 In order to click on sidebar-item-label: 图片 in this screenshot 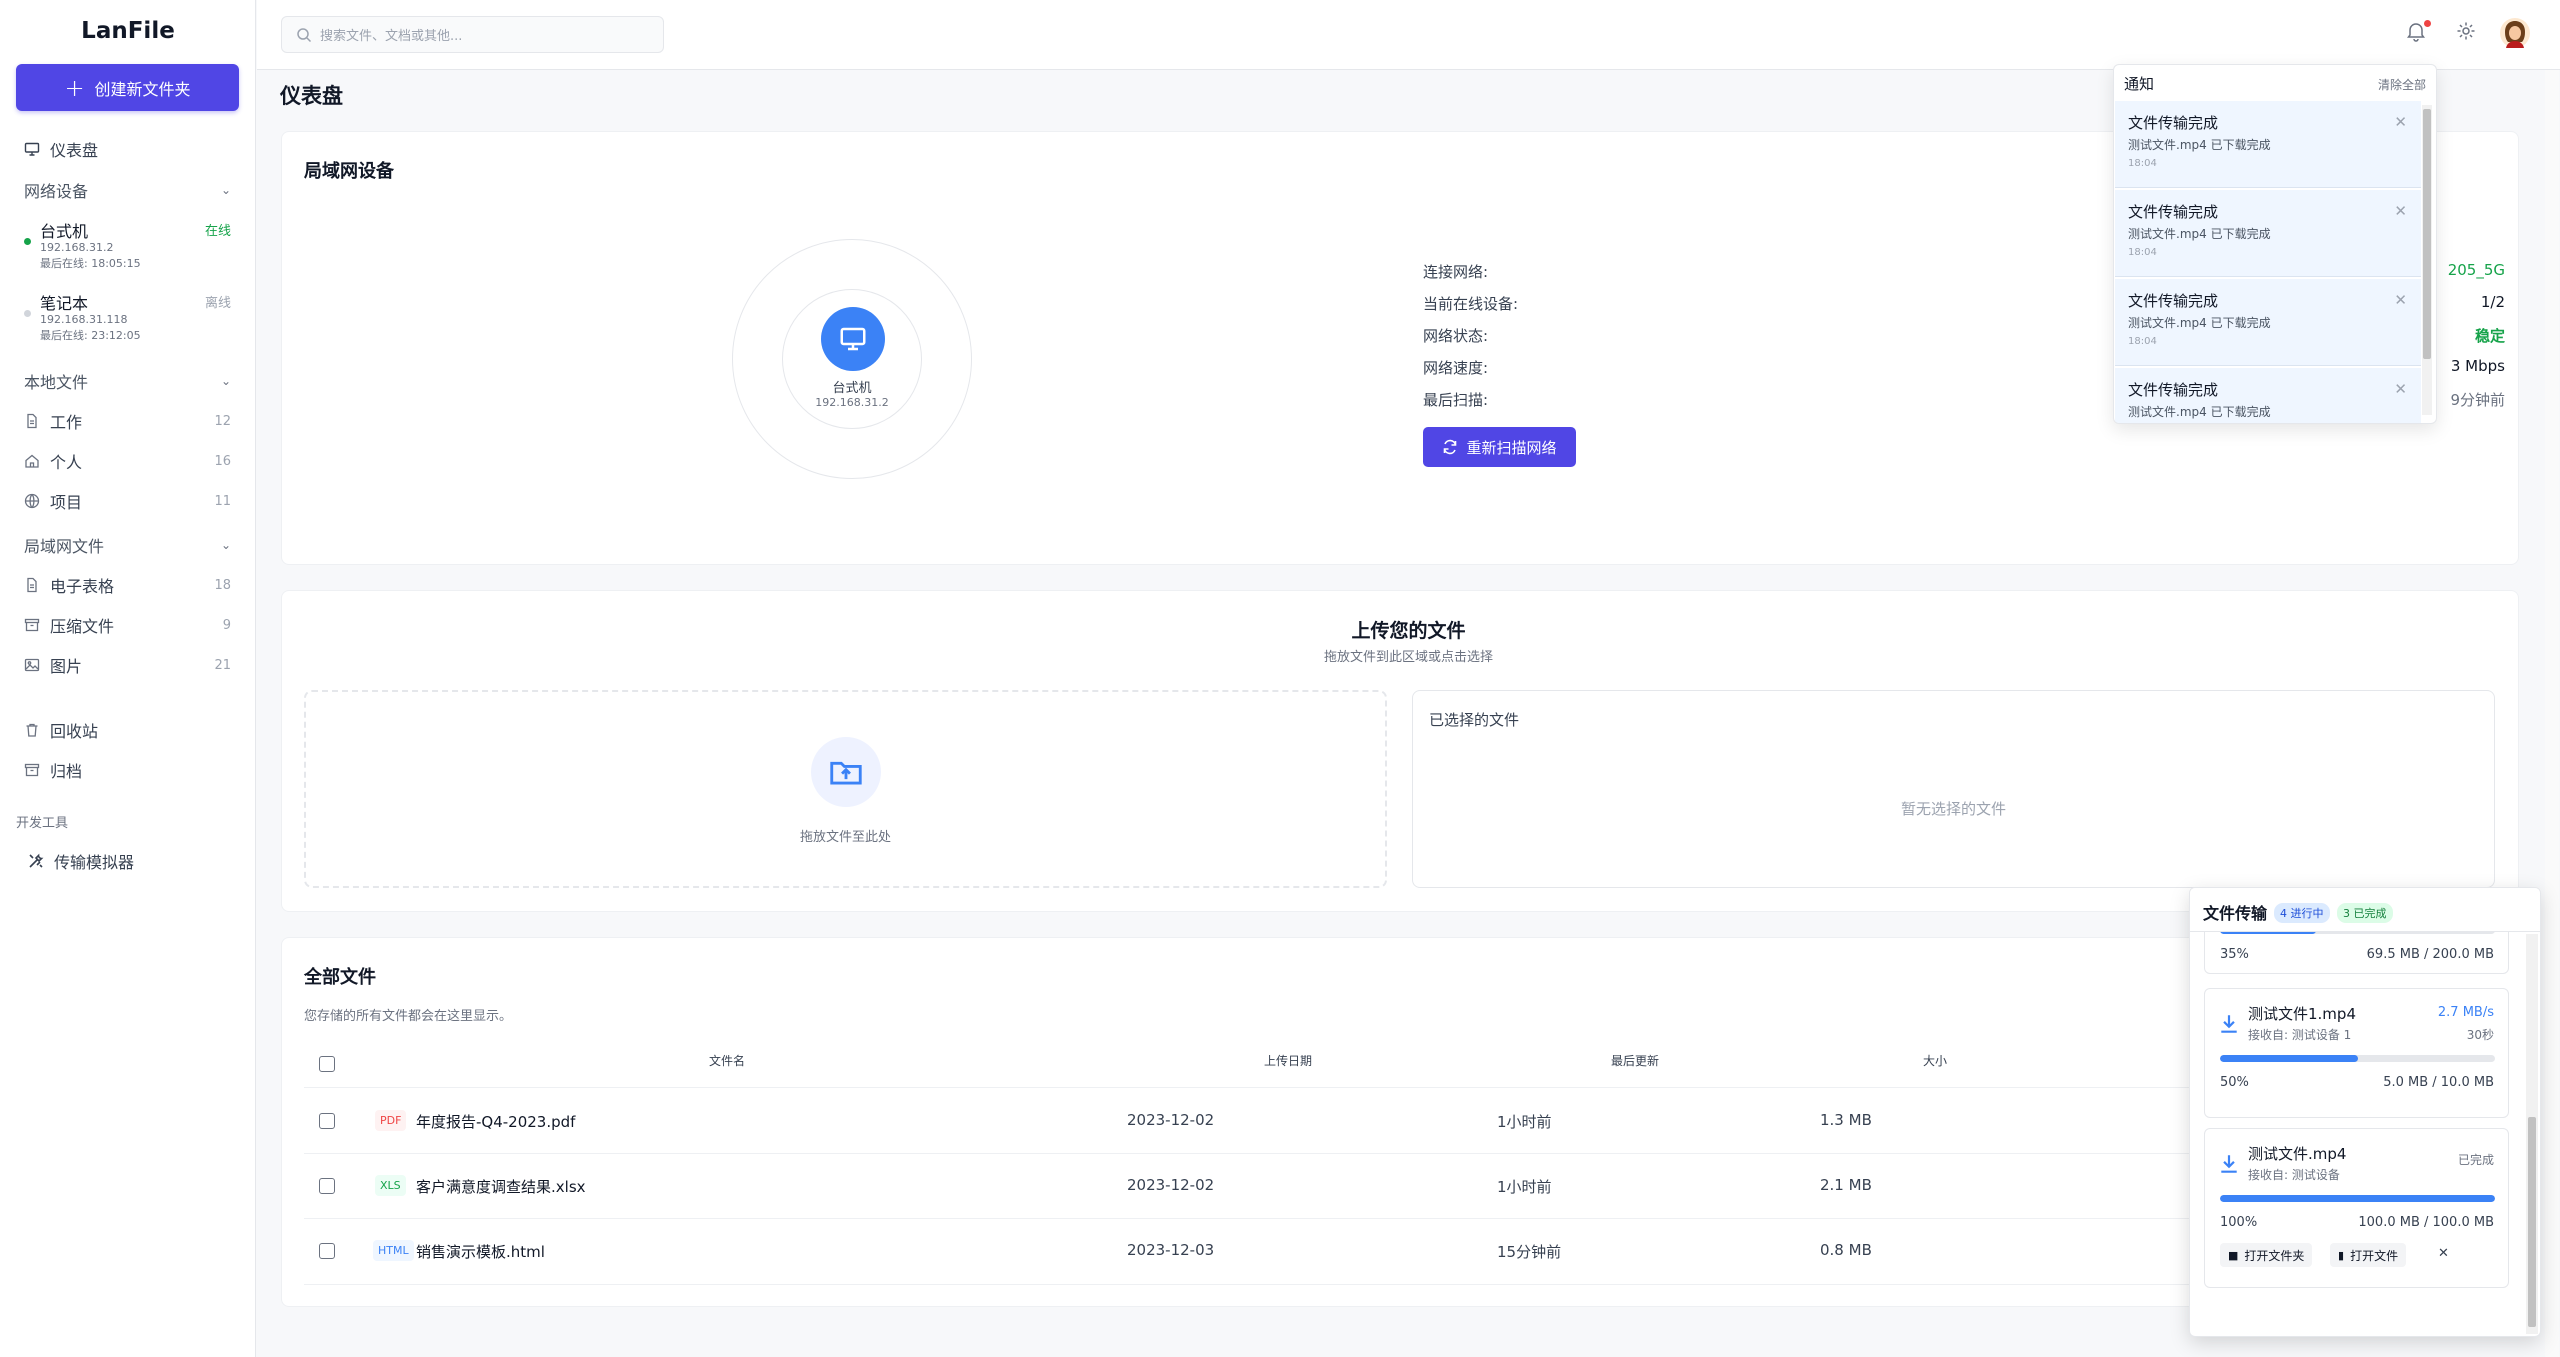, I will do `click(66, 666)`.